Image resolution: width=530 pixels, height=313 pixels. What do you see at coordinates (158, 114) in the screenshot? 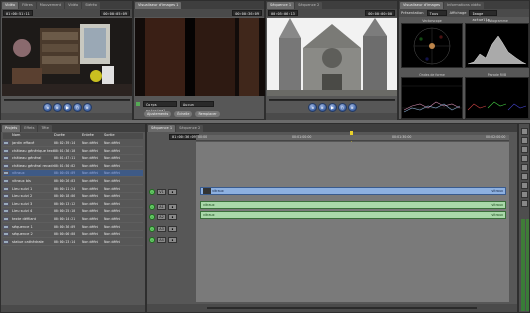
I see `adjust-button: Ajustements` at bounding box center [158, 114].